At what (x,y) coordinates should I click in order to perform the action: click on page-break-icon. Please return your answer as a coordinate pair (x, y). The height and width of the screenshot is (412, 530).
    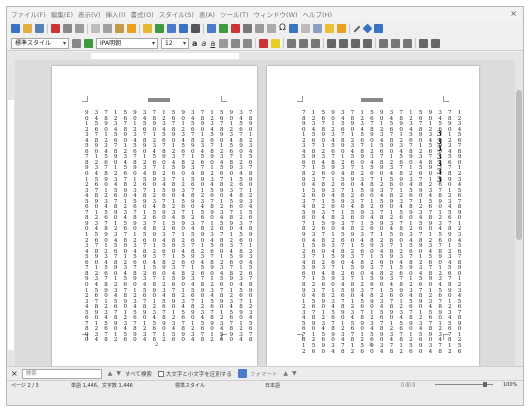
    Looking at the image, I should click on (259, 28).